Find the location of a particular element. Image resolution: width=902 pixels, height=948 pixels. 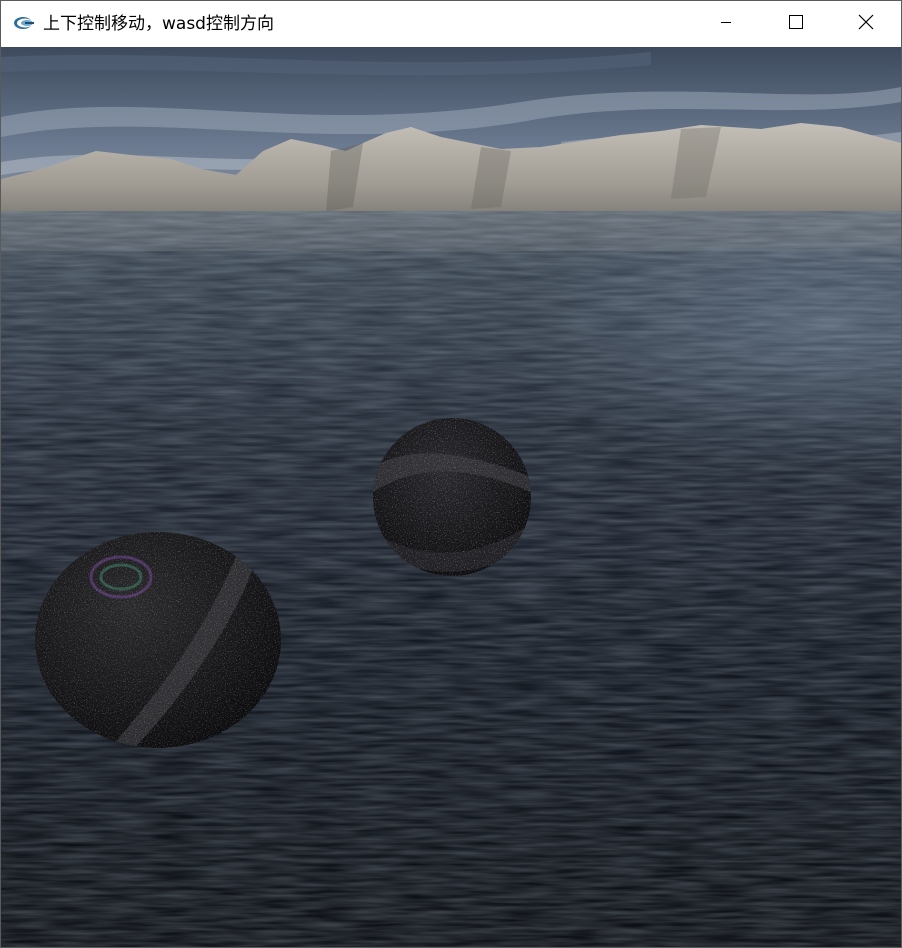

minimize-button is located at coordinates (726, 24).